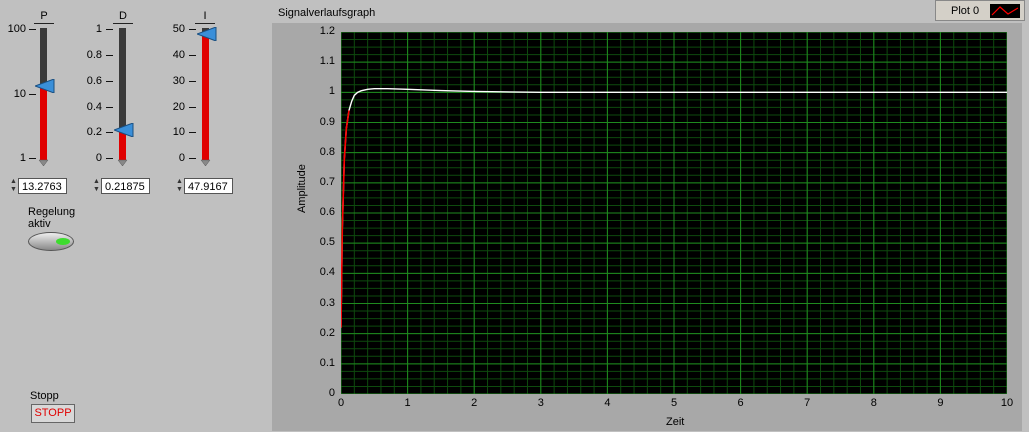 This screenshot has width=1029, height=432. I want to click on i-slider-fill, so click(205, 97).